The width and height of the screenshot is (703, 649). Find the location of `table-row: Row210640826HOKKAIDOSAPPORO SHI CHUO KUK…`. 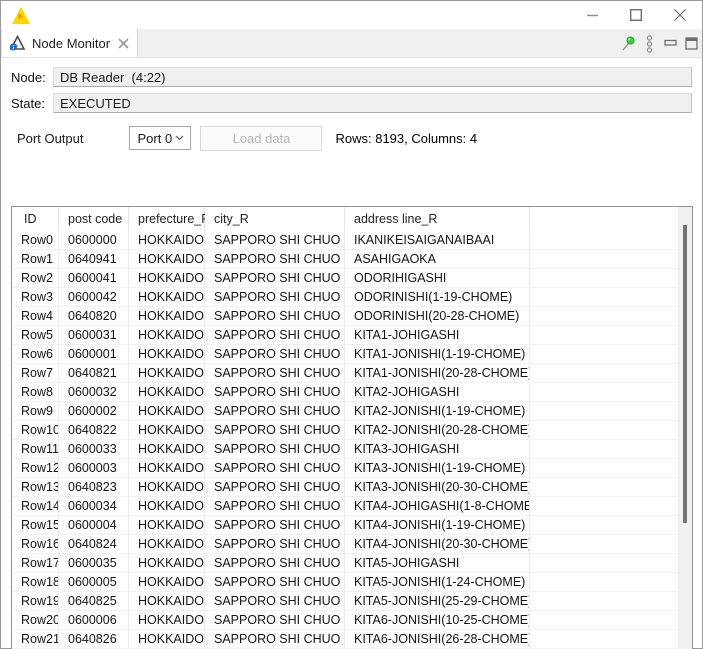

table-row: Row210640826HOKKAIDOSAPPORO SHI CHUO KUK… is located at coordinates (352, 639).